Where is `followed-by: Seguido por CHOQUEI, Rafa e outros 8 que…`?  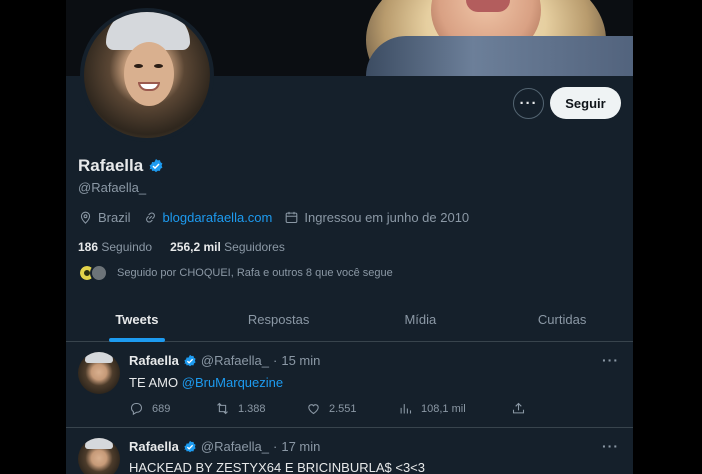 followed-by: Seguido por CHOQUEI, Rafa e outros 8 que… is located at coordinates (235, 273).